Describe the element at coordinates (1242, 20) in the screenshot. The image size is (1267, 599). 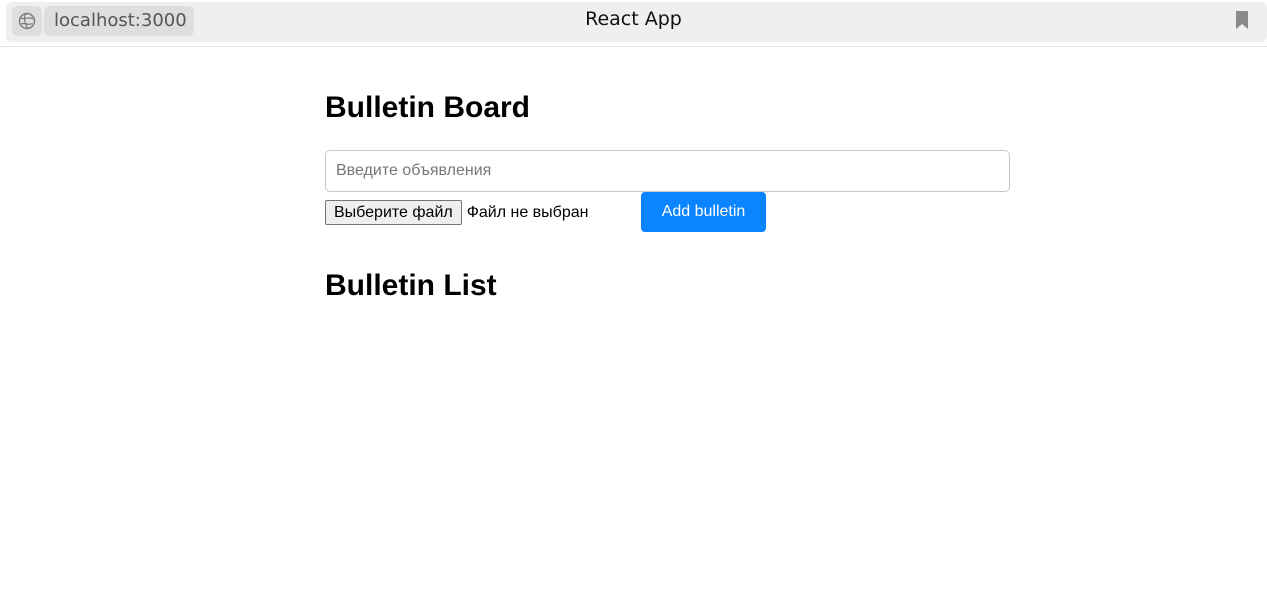
I see `bookmark-icon` at that location.